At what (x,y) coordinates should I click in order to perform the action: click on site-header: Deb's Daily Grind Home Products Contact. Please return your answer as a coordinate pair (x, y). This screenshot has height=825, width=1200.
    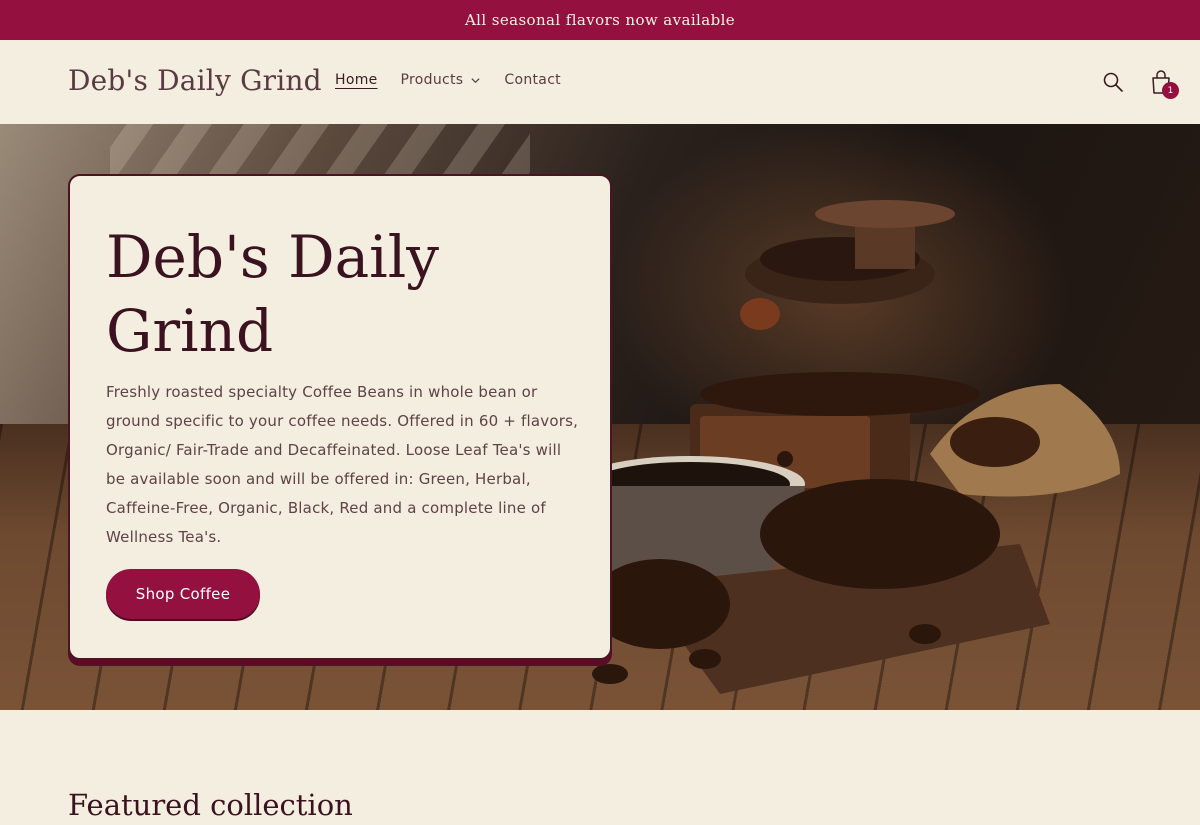
    Looking at the image, I should click on (600, 82).